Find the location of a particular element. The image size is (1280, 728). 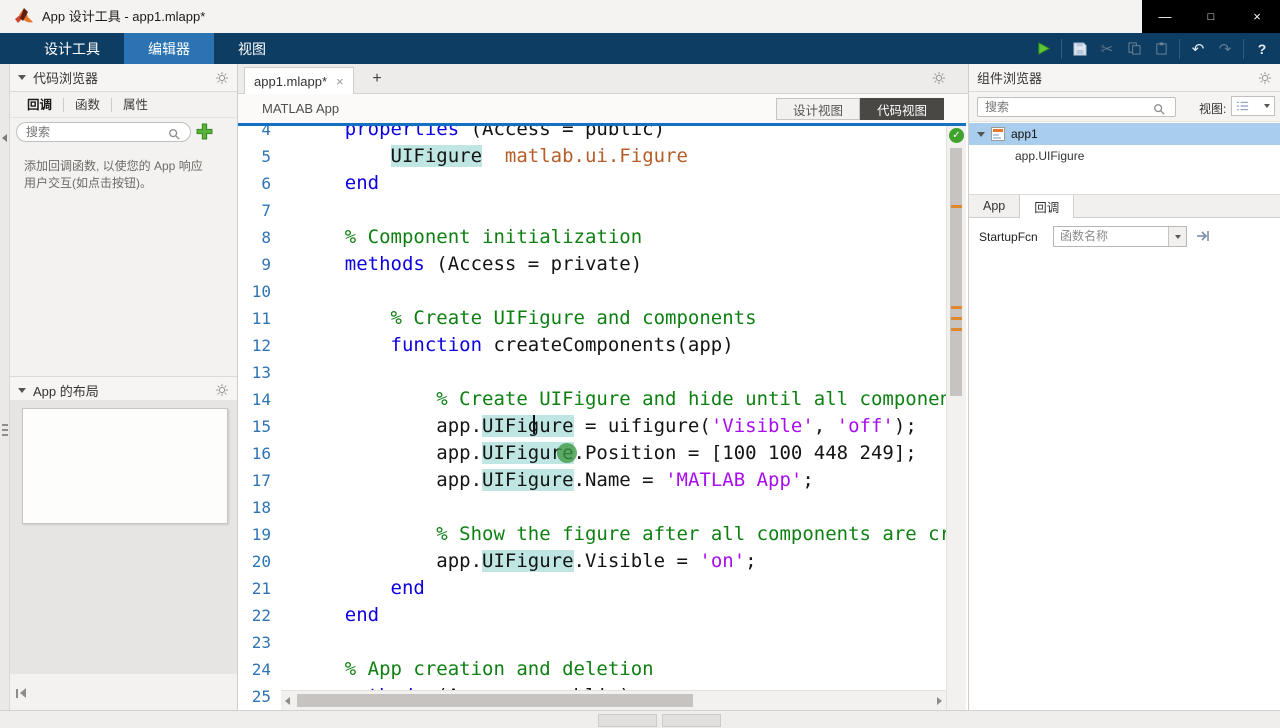

code-browser-search-row is located at coordinates (123, 133).